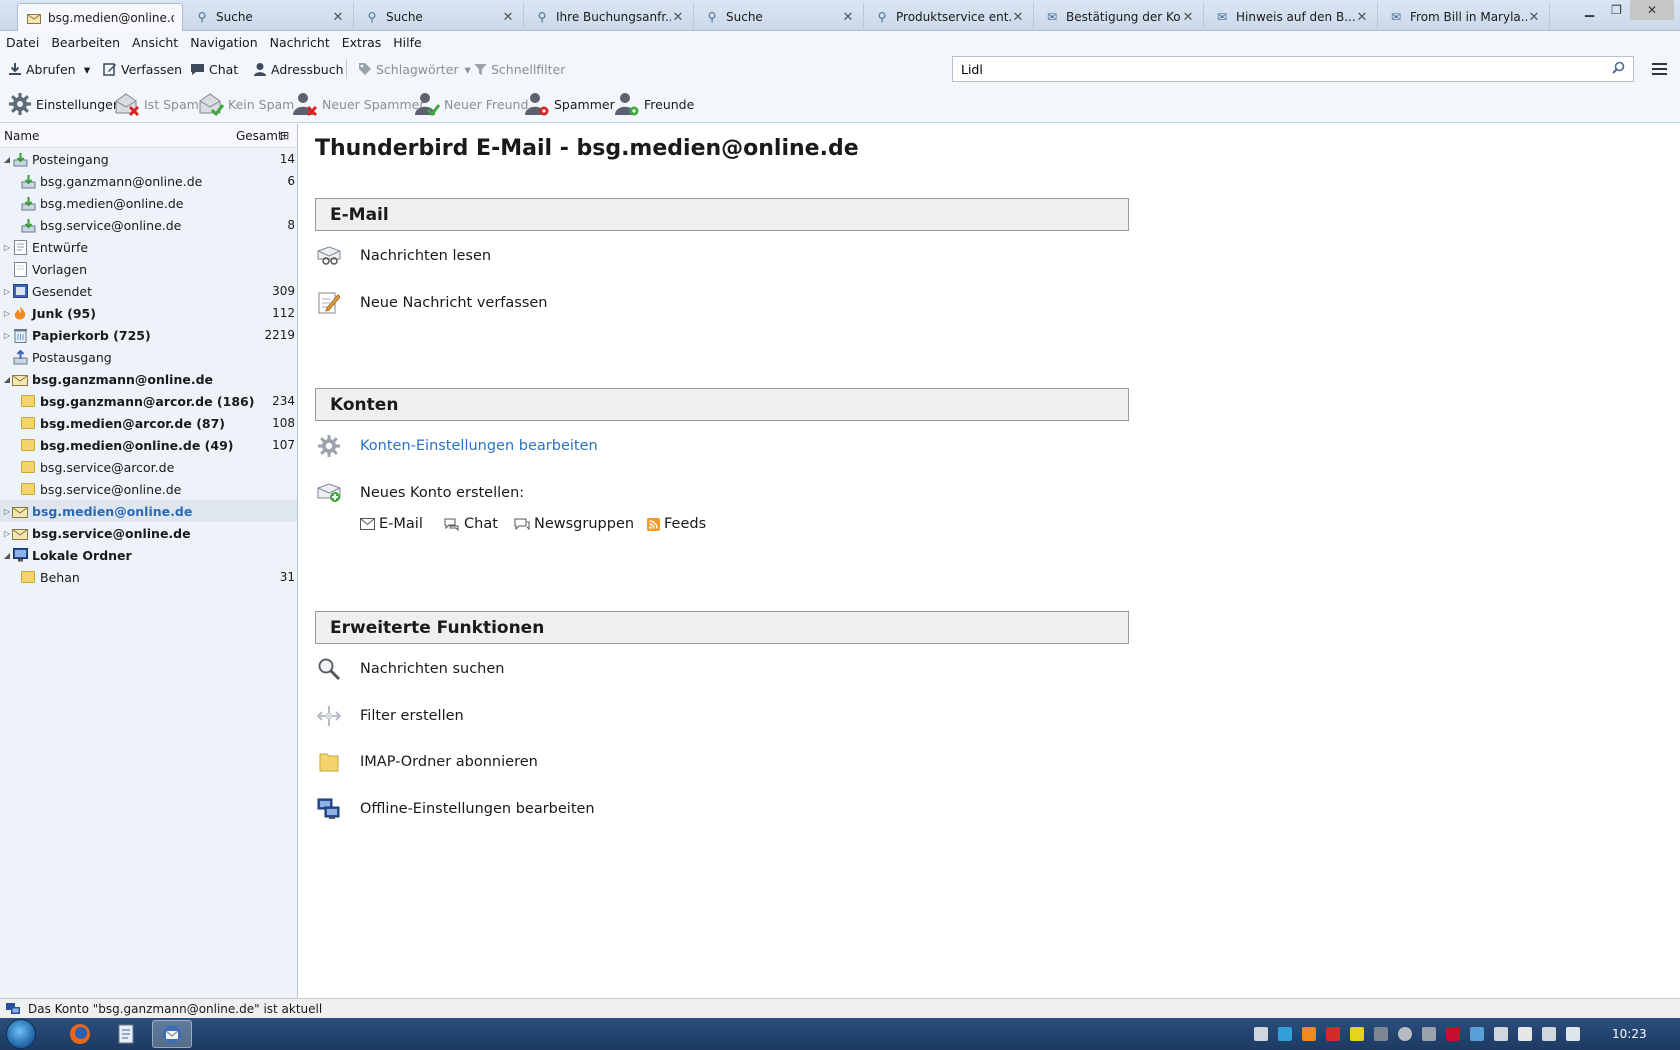 The image size is (1680, 1050). Describe the element at coordinates (148, 489) in the screenshot. I see `folder-service-online: bsg.service@online.de` at that location.